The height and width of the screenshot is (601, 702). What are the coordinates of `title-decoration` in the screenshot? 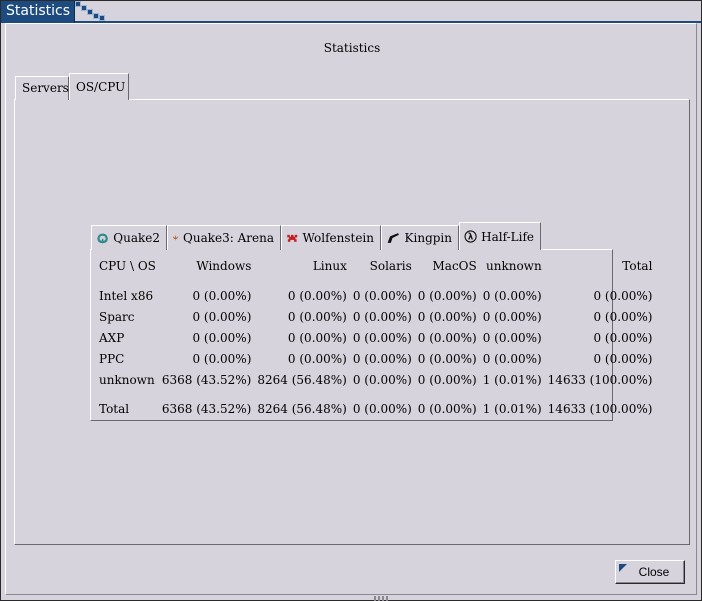 It's located at (91, 12).